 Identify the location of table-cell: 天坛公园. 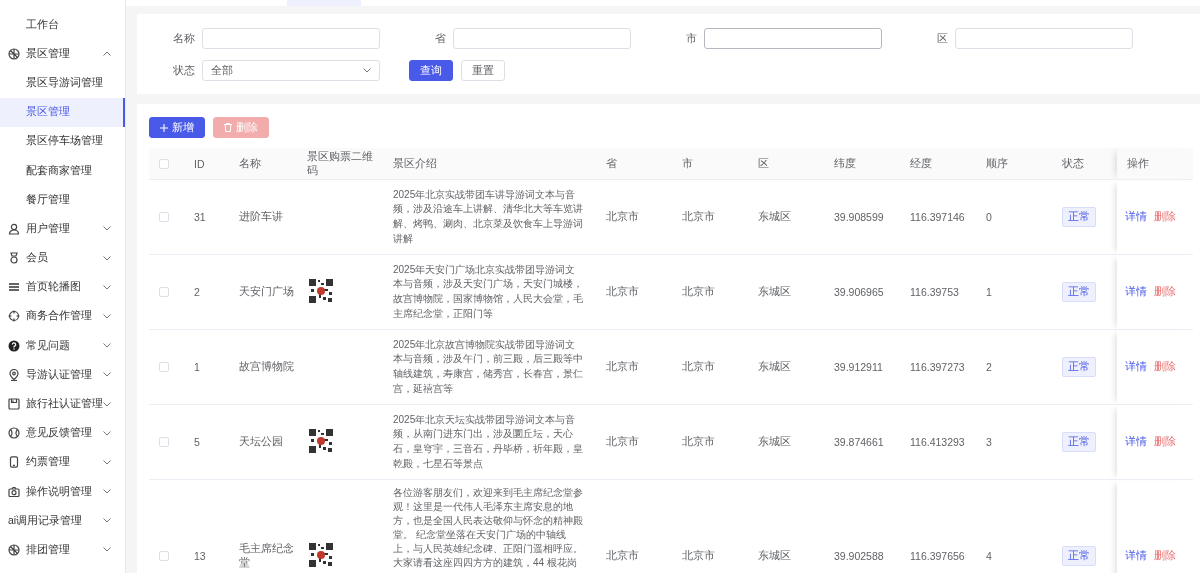
(261, 441).